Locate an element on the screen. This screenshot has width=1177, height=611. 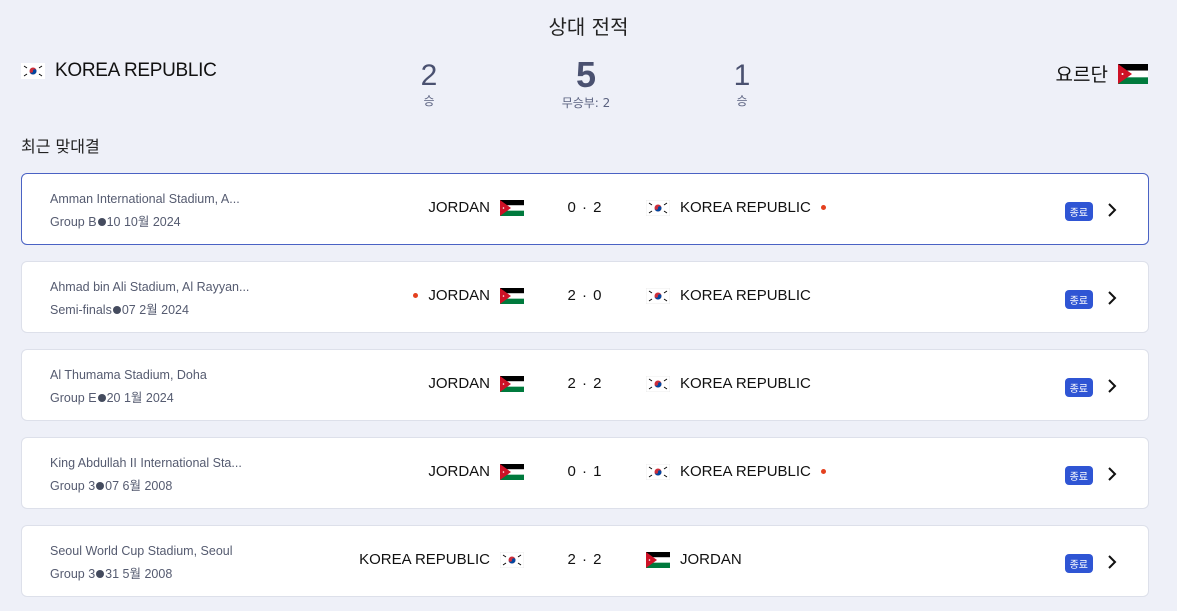
left-wins: 2 승 is located at coordinates (429, 84).